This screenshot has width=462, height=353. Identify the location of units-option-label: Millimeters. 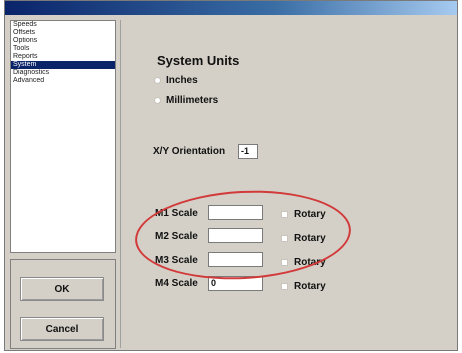
(192, 100).